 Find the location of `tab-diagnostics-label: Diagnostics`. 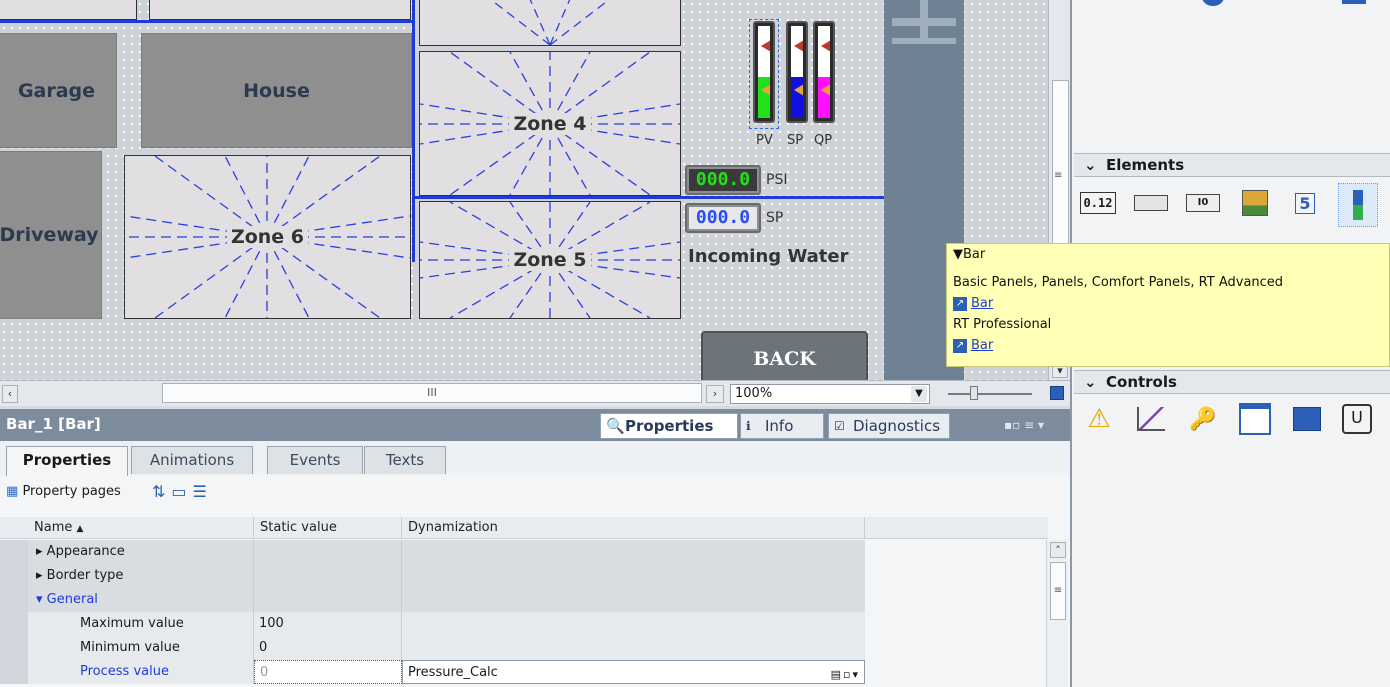

tab-diagnostics-label: Diagnostics is located at coordinates (897, 426).